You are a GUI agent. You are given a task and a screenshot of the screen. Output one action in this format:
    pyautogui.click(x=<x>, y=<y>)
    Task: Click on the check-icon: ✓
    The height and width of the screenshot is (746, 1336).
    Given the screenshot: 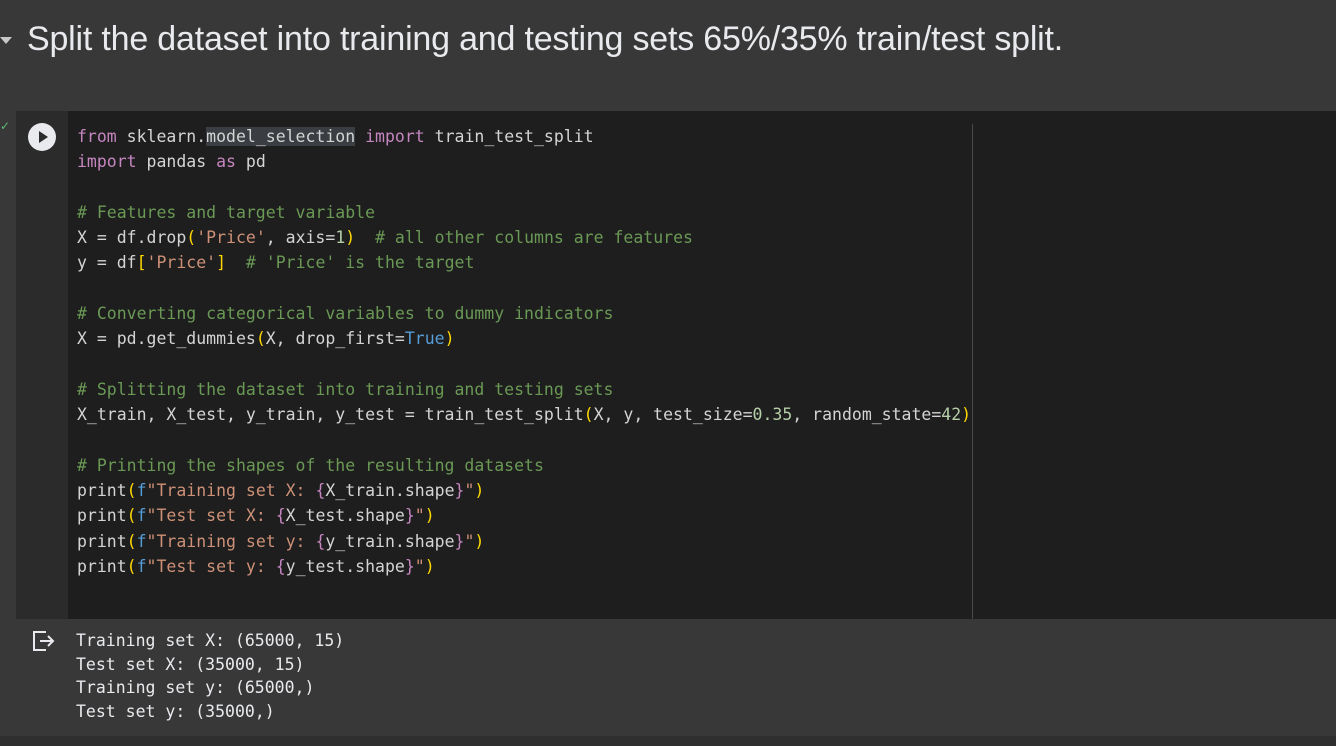 What is the action you would take?
    pyautogui.click(x=5, y=126)
    